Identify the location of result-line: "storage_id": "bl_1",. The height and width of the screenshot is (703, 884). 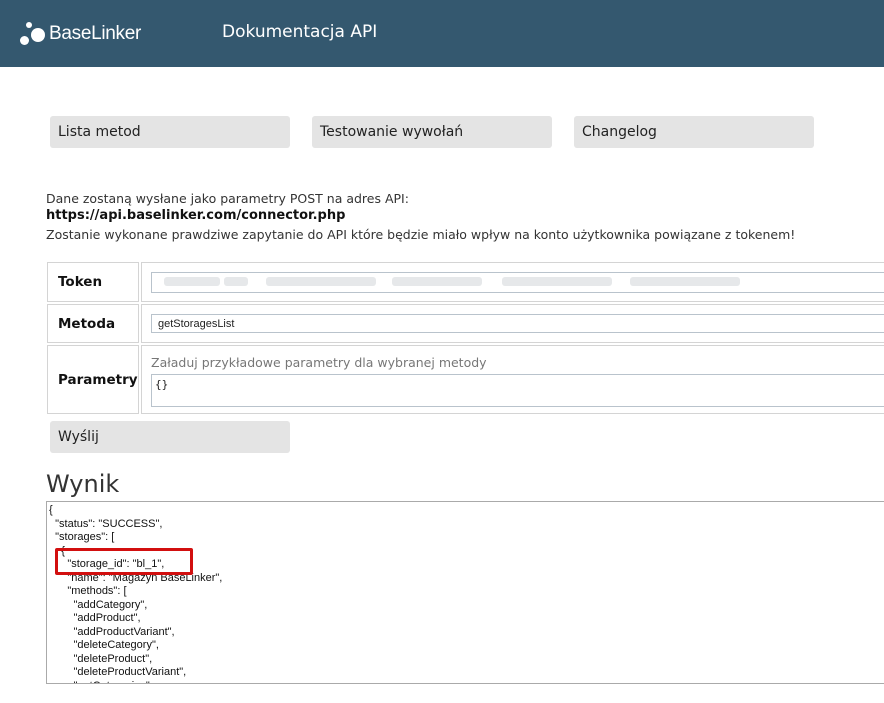
(107, 564).